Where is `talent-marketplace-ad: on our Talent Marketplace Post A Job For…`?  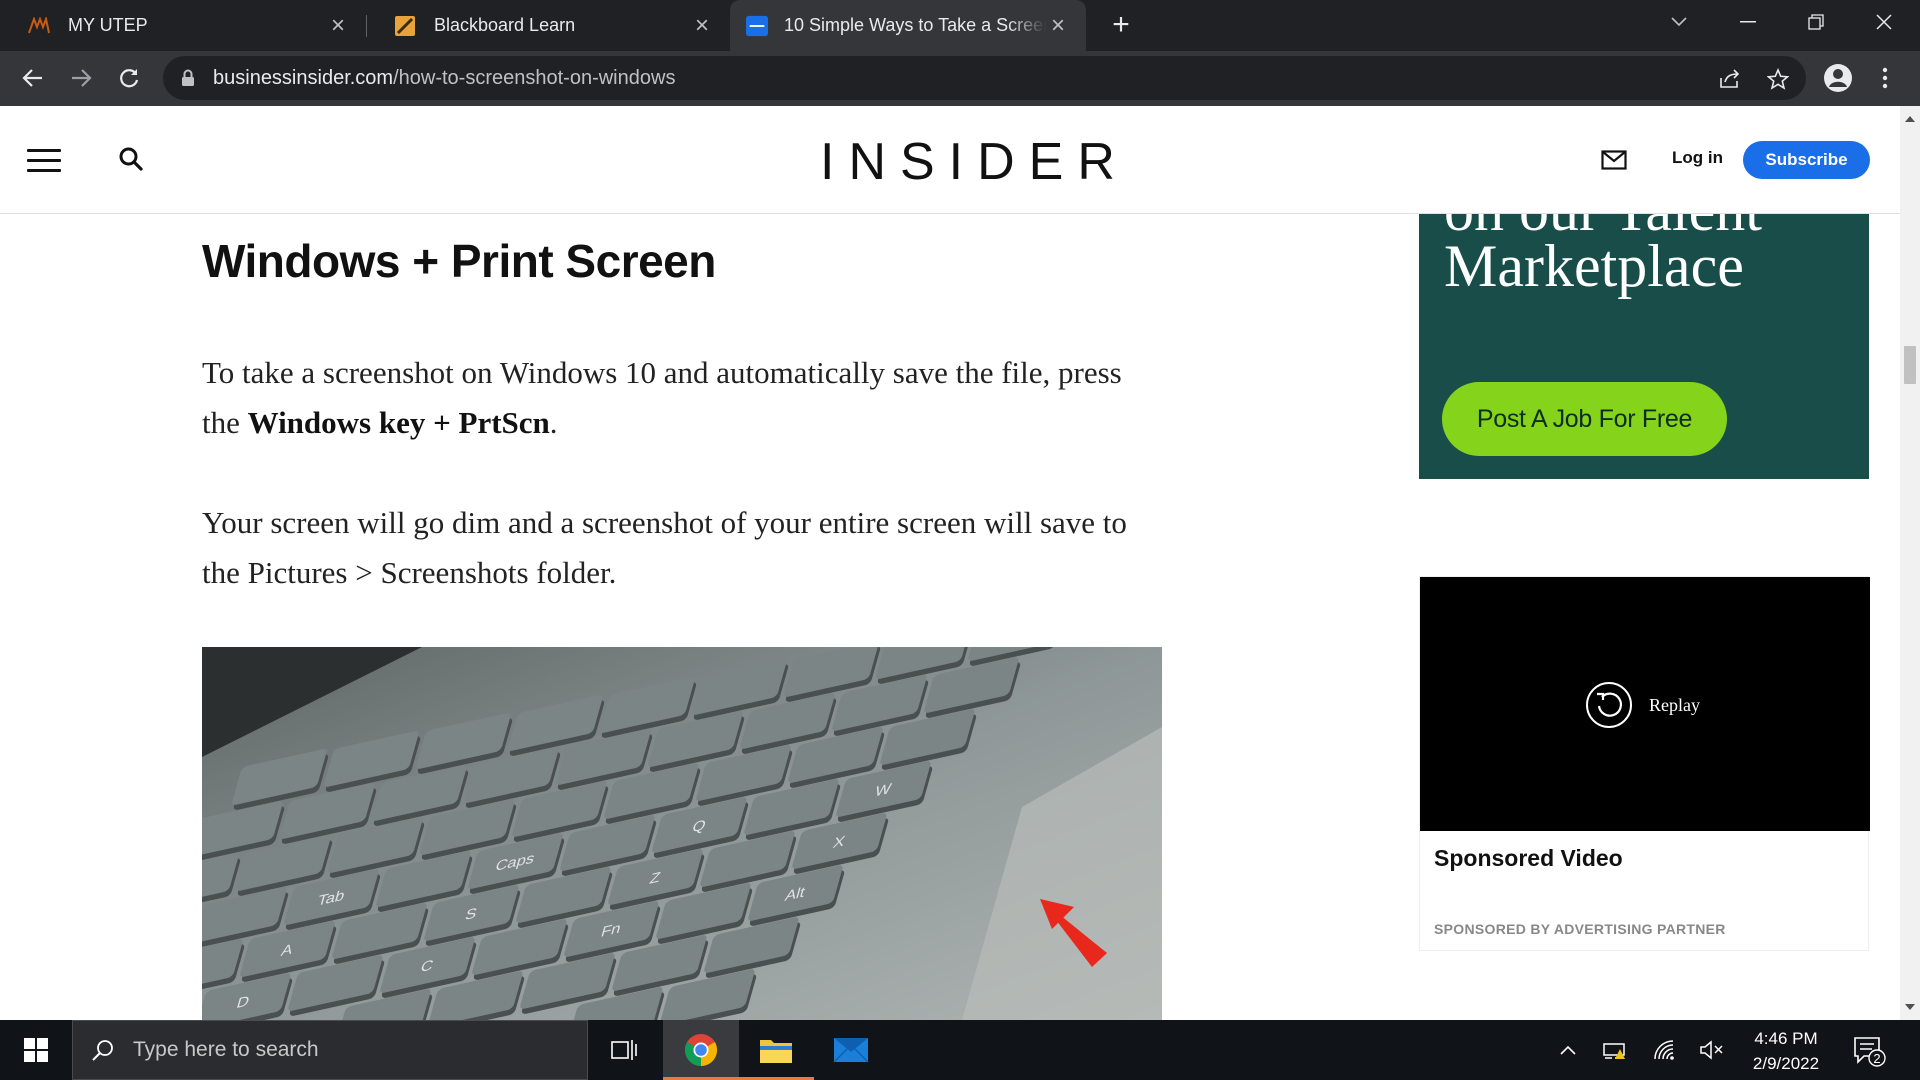
talent-marketplace-ad: on our Talent Marketplace Post A Job For… is located at coordinates (1644, 346).